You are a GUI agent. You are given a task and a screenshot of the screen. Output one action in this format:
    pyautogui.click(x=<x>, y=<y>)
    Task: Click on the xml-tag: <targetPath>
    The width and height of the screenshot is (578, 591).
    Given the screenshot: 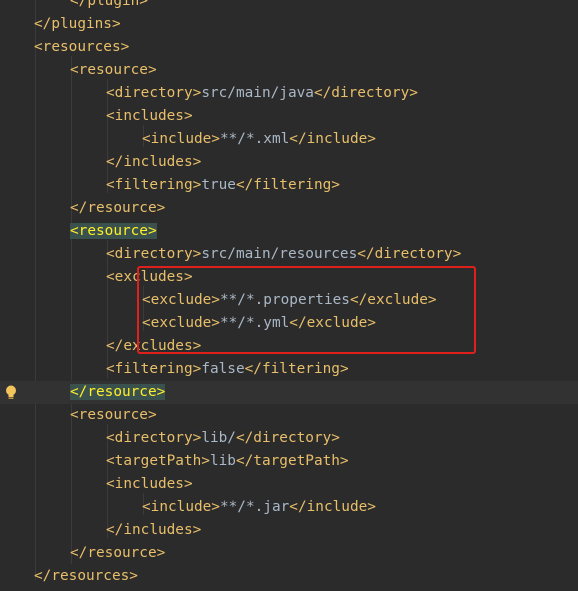 What is the action you would take?
    pyautogui.click(x=158, y=461)
    